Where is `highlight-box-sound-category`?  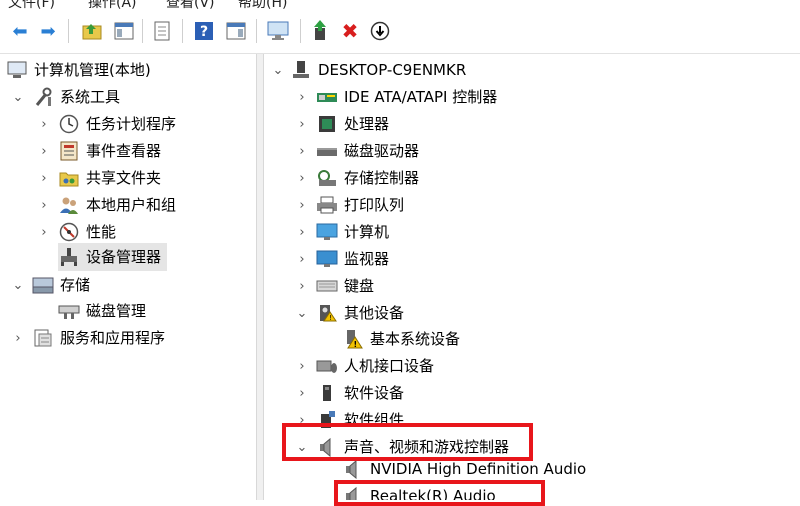 highlight-box-sound-category is located at coordinates (407, 442).